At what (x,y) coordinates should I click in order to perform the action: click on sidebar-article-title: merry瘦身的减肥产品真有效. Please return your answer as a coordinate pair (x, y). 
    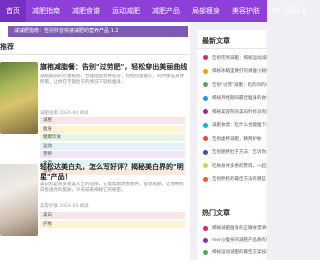
    Looking at the image, I should click on (239, 240).